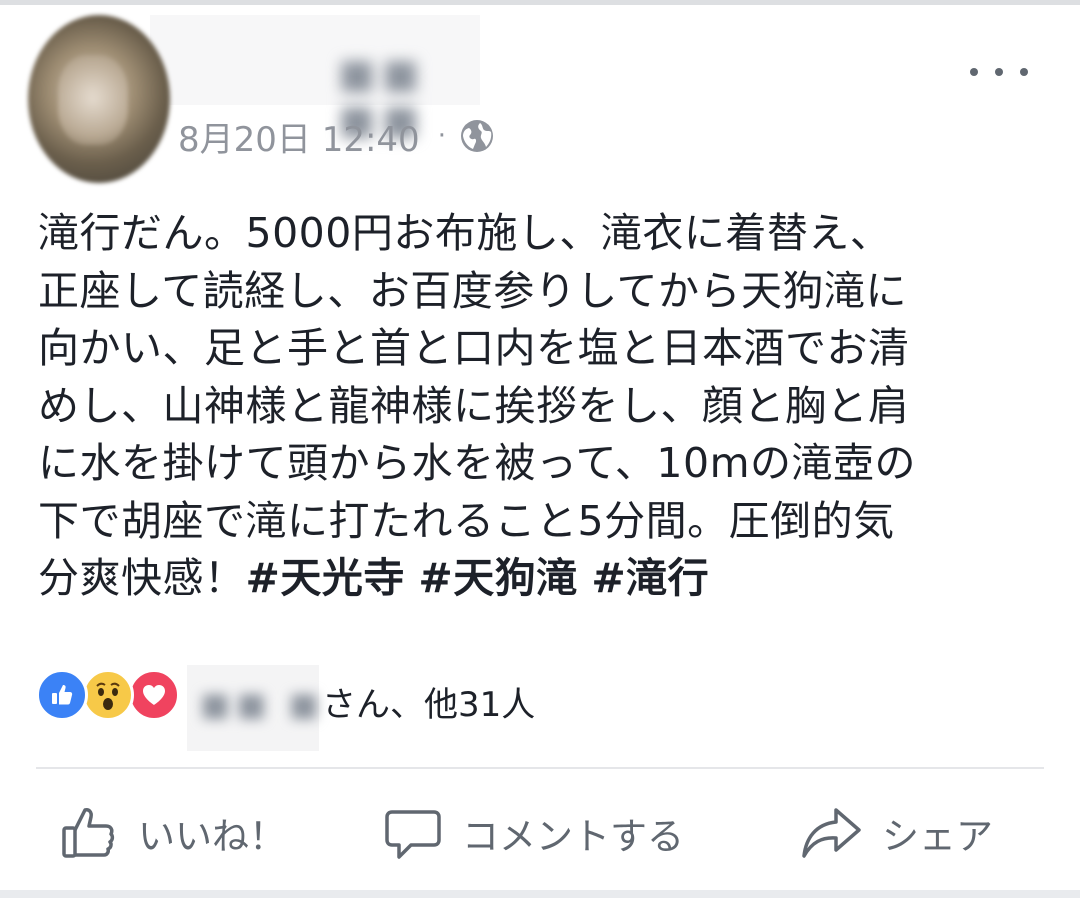  Describe the element at coordinates (466, 520) in the screenshot. I see `post-text-line: 下で胡座で滝に打たれること5分間。圧倒的気` at that location.